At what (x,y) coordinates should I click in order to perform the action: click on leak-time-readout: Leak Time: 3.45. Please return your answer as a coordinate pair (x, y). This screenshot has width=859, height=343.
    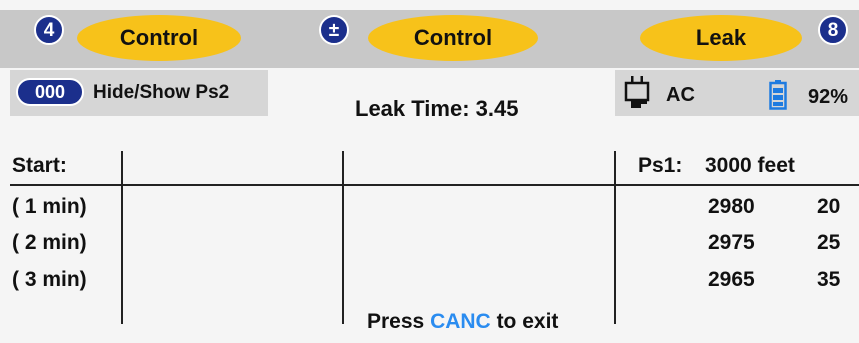
    Looking at the image, I should click on (437, 108).